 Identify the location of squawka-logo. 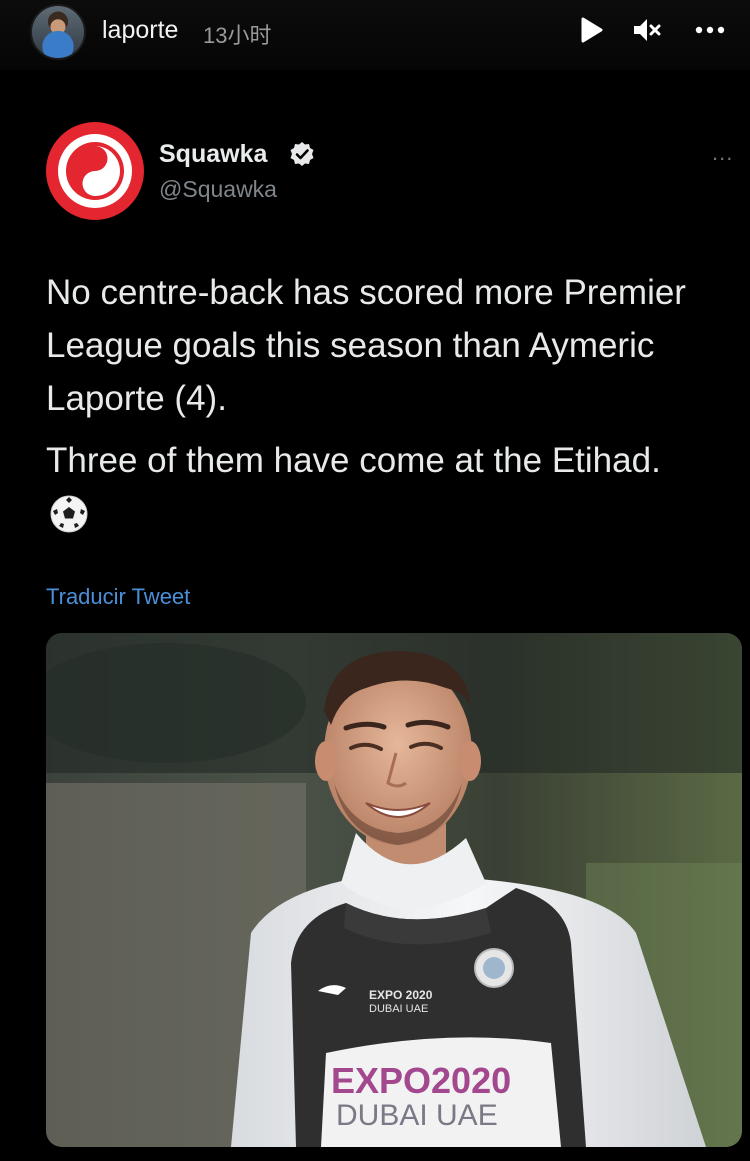
(95, 171).